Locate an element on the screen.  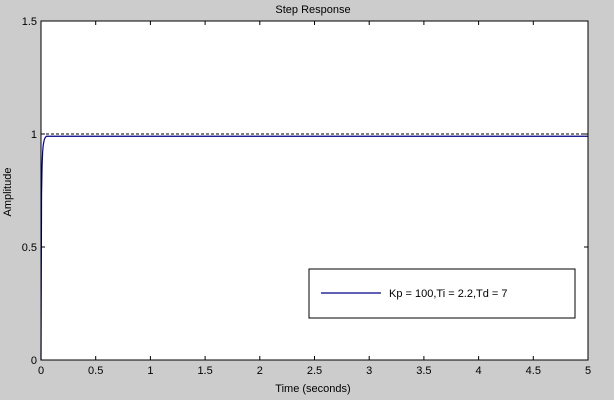
y-tick-label: 0 is located at coordinates (34, 361).